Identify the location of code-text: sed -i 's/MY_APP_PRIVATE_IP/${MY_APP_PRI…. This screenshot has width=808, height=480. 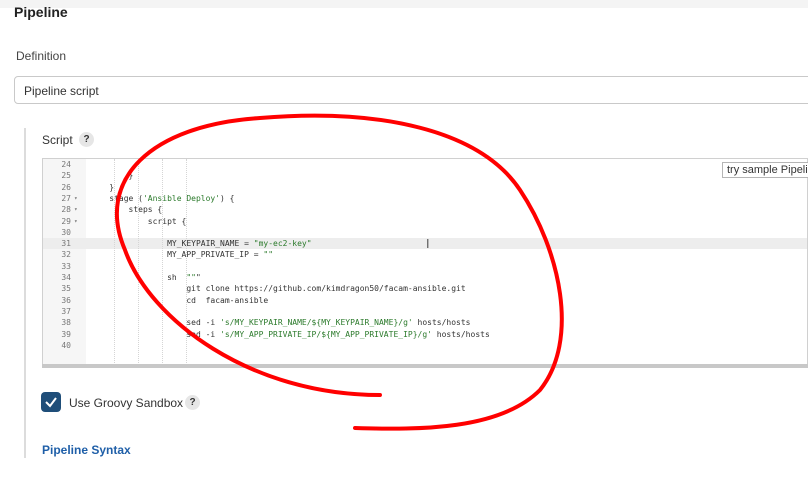
(290, 334).